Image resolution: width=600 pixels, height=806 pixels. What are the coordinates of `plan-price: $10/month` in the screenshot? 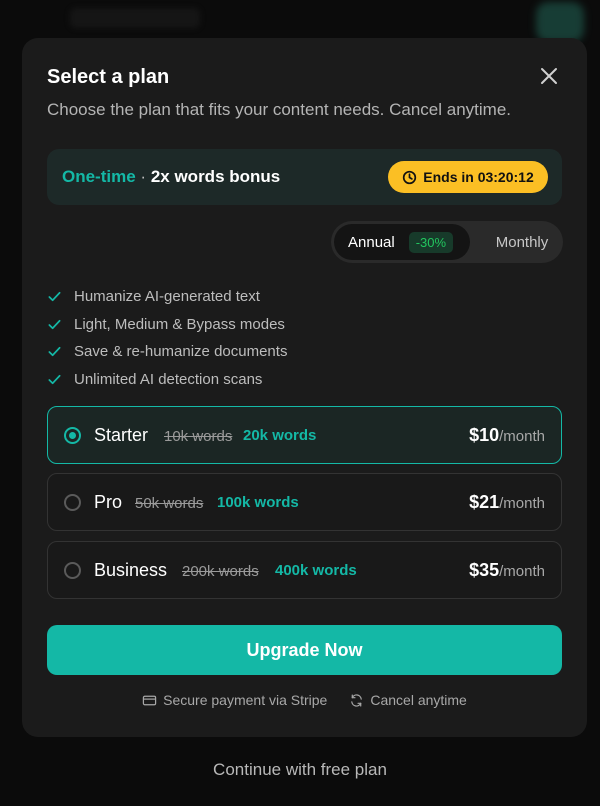 It's located at (507, 435).